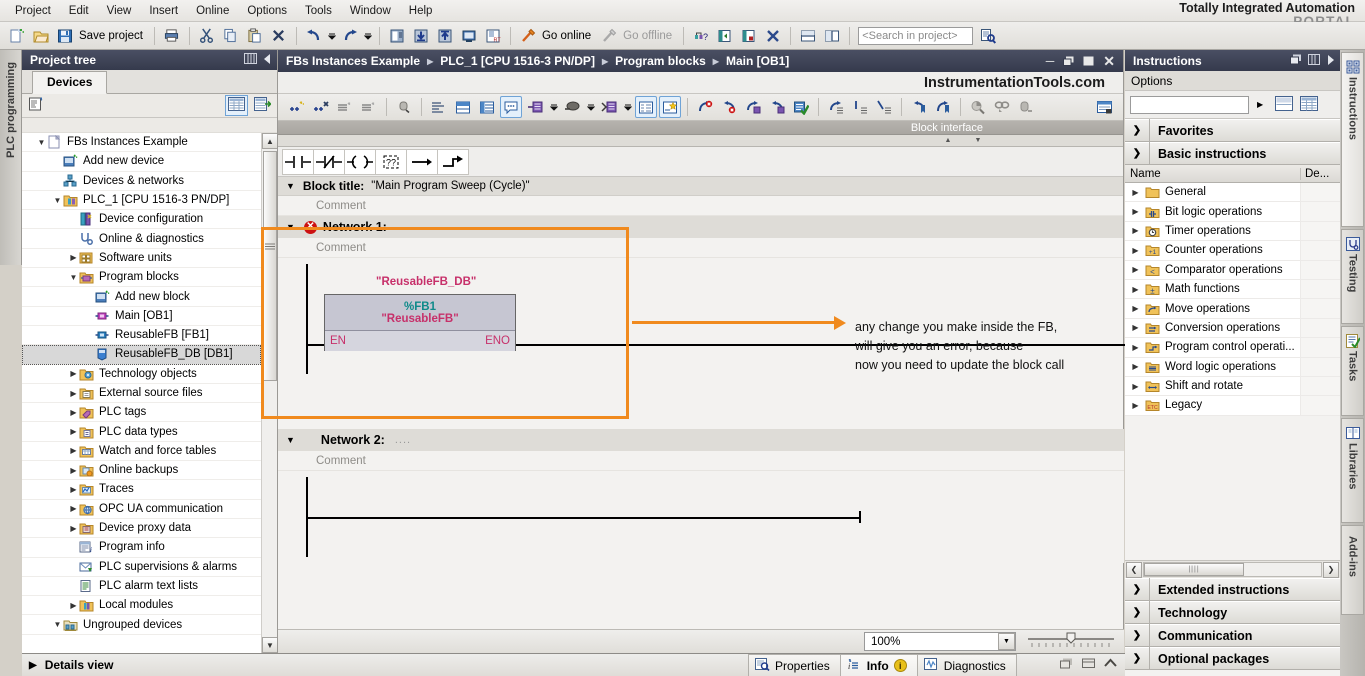 The height and width of the screenshot is (676, 1365). What do you see at coordinates (1330, 61) in the screenshot?
I see `expand-panel-icon` at bounding box center [1330, 61].